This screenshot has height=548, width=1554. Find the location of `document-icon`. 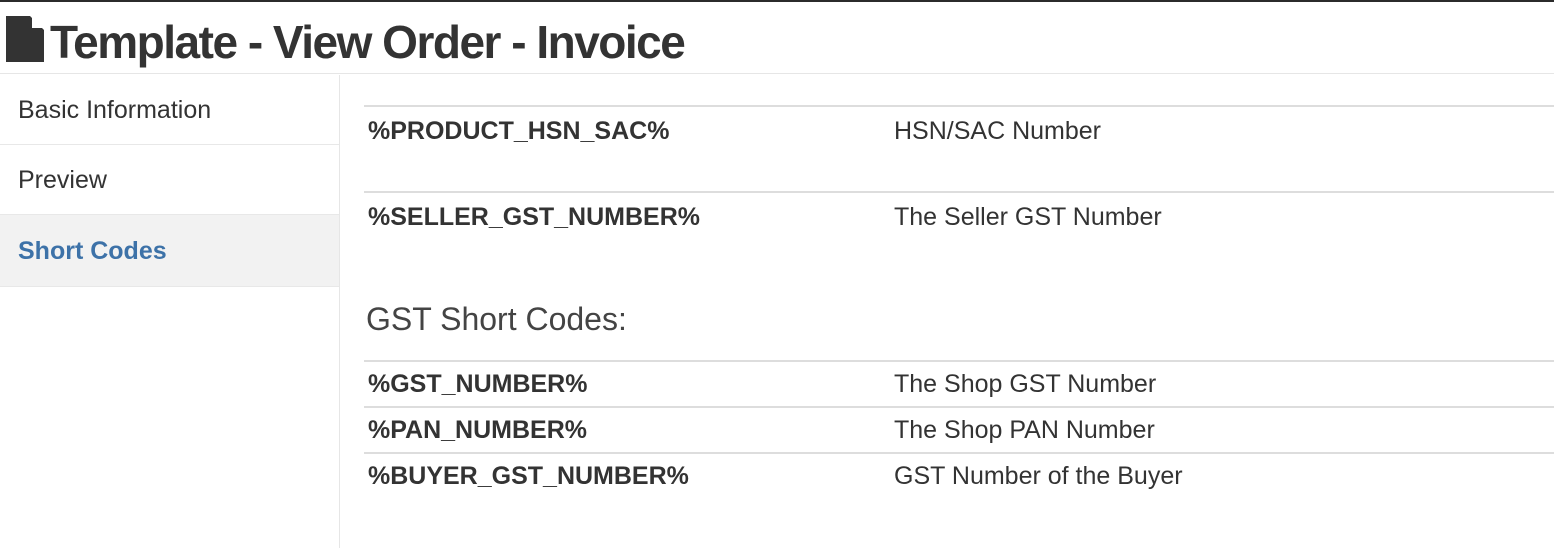

document-icon is located at coordinates (25, 39).